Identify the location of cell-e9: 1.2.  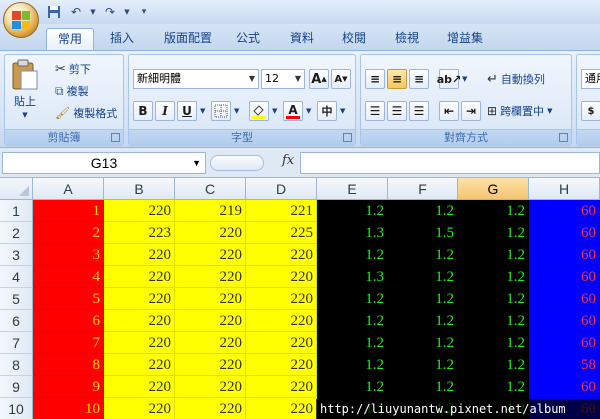
(352, 387).